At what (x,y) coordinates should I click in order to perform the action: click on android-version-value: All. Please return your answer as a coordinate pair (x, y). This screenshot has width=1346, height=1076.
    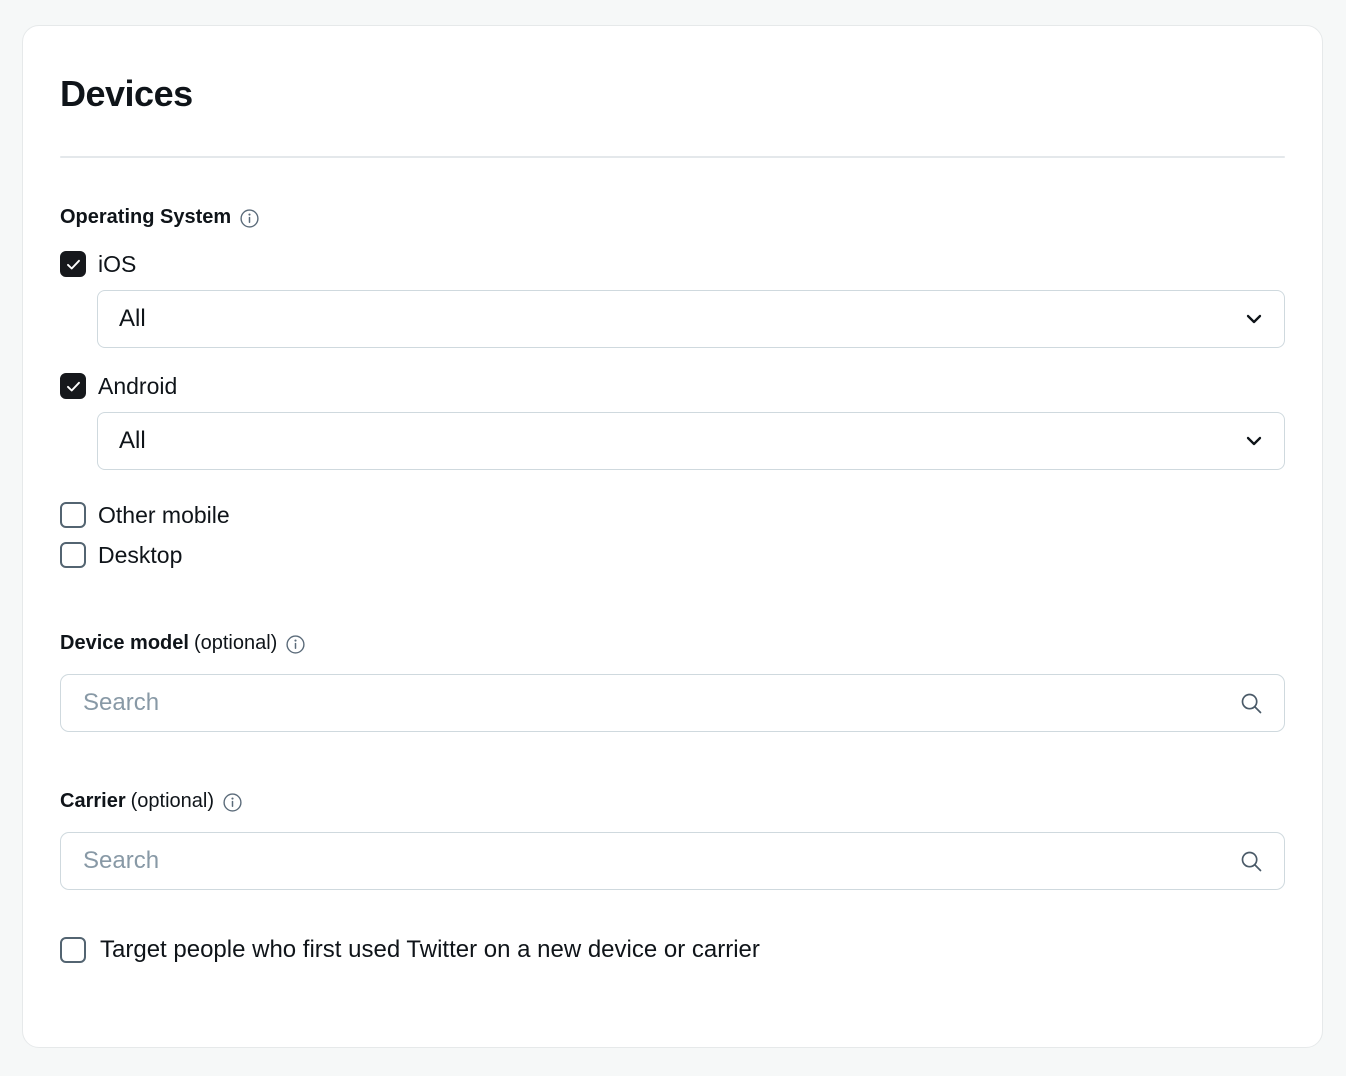
    Looking at the image, I should click on (132, 440).